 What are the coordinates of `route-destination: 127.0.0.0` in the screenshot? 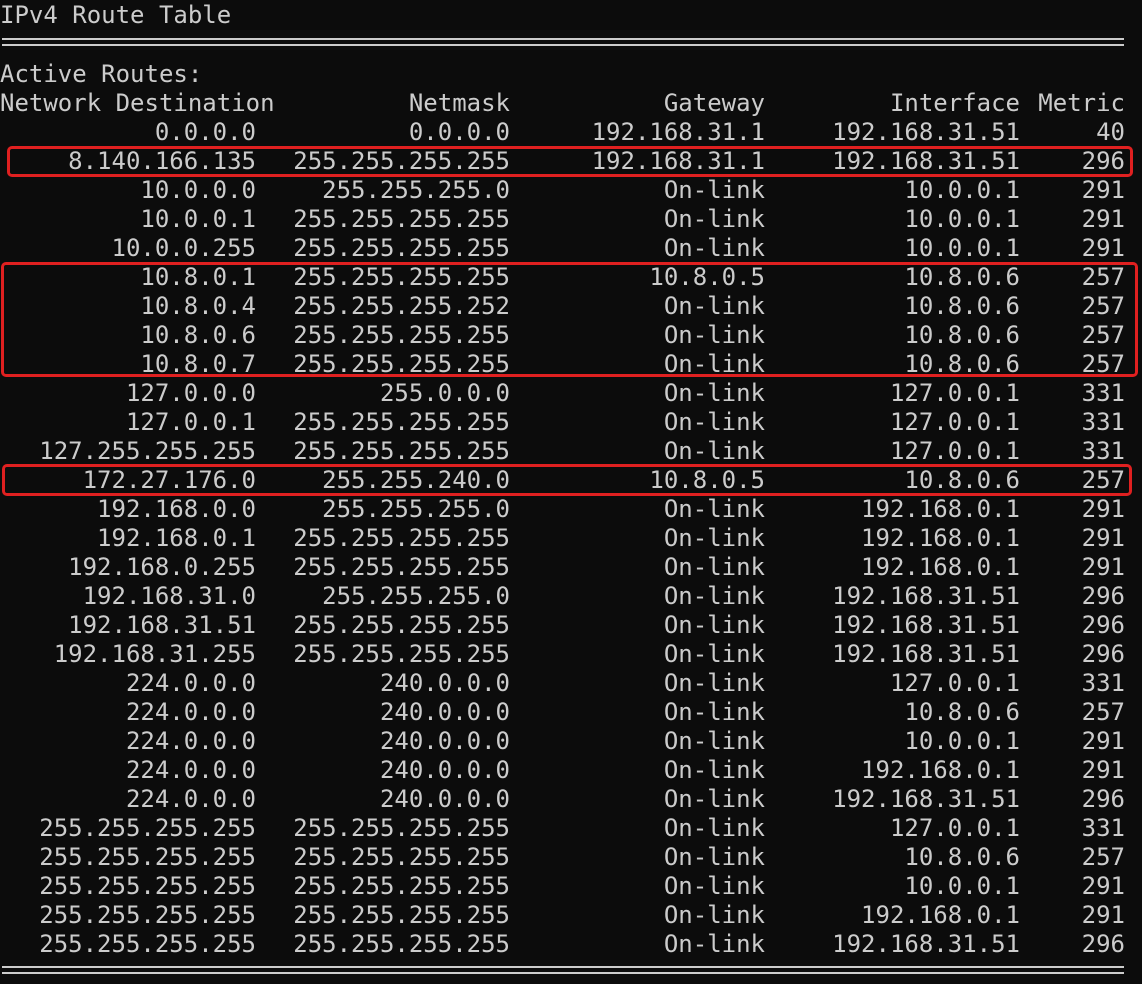 It's located at (190, 393).